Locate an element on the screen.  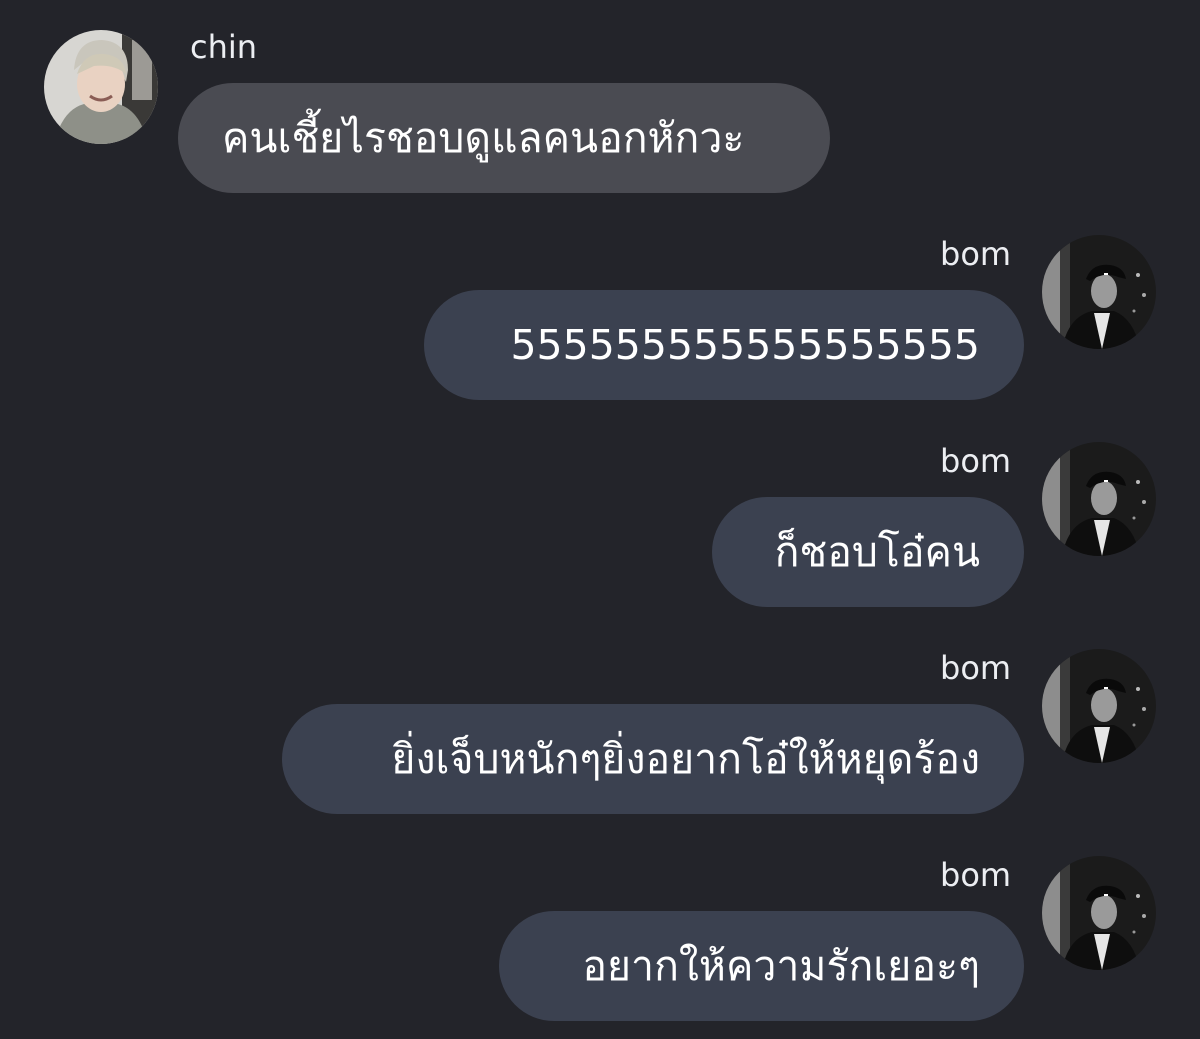
message-text: อยากให้ความรักเยอะๆ is located at coordinates (781, 965).